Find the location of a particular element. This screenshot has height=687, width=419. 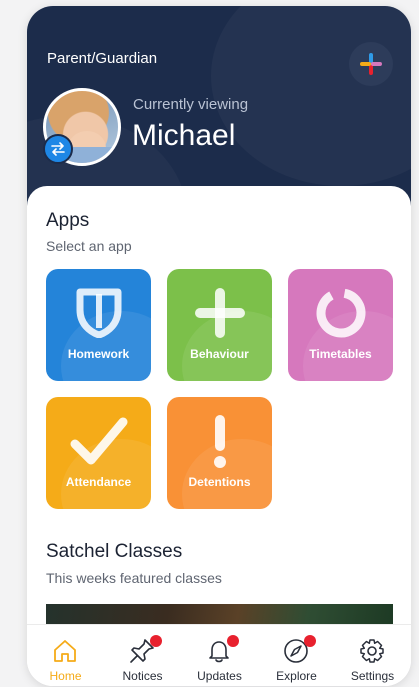

app-tile-timetables: Timetables is located at coordinates (340, 325).